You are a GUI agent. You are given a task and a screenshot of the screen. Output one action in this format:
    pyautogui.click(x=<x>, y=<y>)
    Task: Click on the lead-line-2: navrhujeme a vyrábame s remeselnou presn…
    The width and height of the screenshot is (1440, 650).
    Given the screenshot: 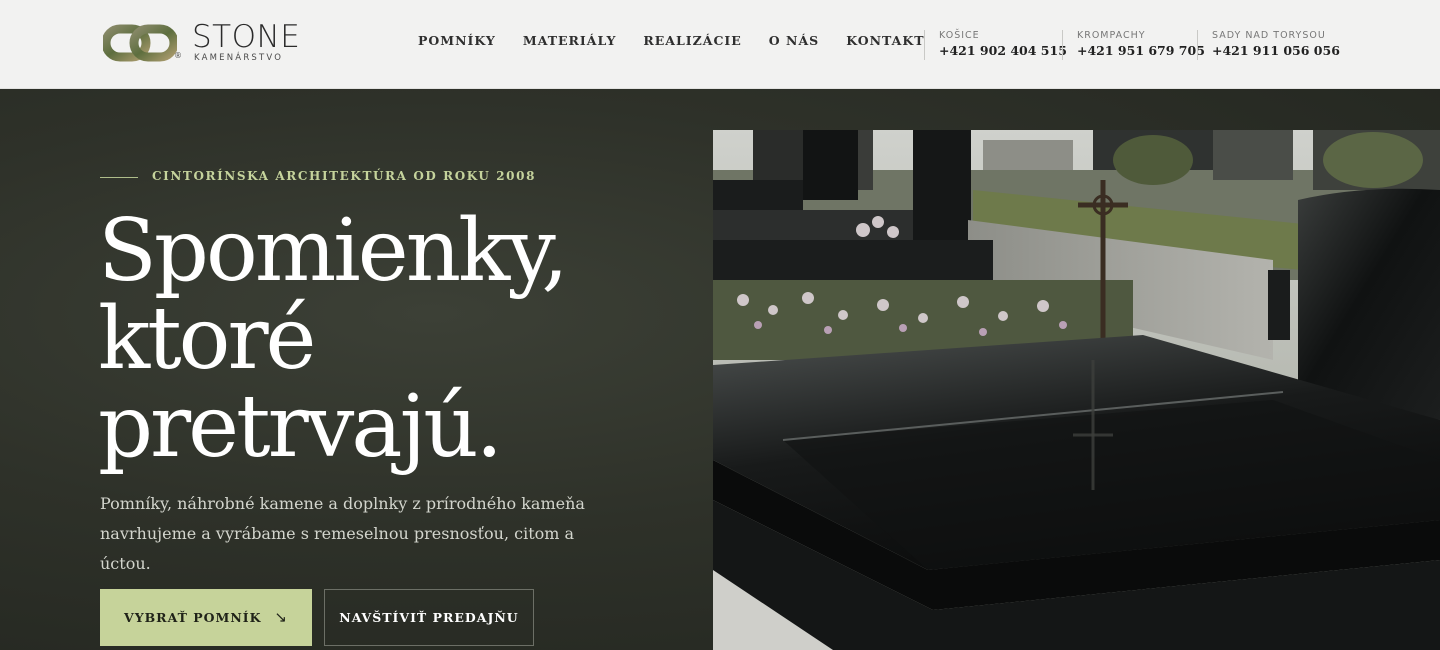 What is the action you would take?
    pyautogui.click(x=337, y=548)
    